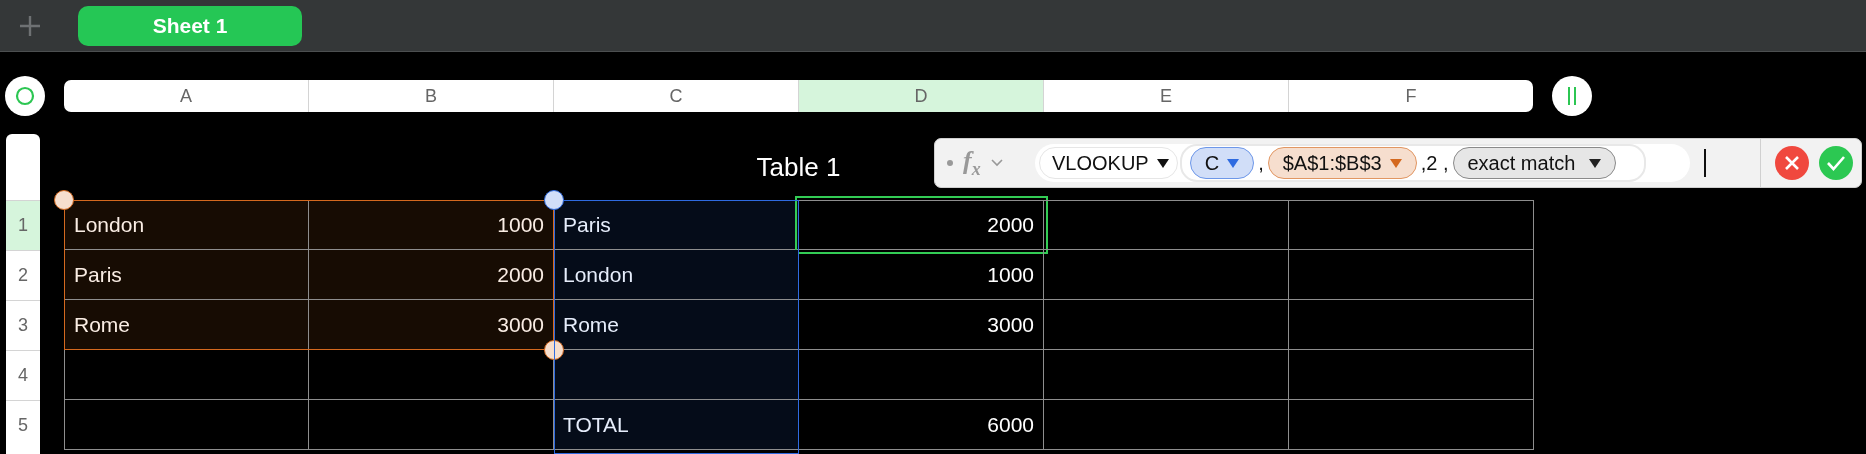 This screenshot has height=454, width=1866. What do you see at coordinates (921, 425) in the screenshot?
I see `table-cell: 6000` at bounding box center [921, 425].